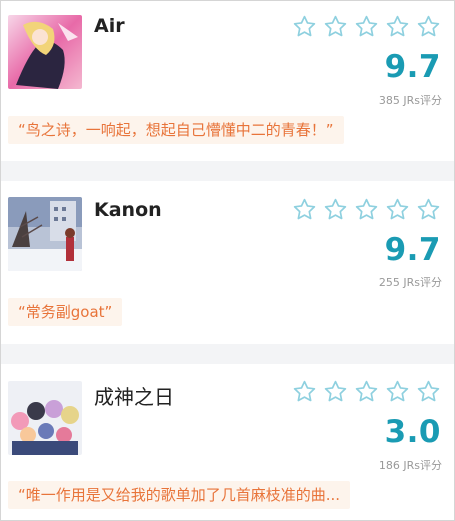 This screenshot has height=521, width=455. I want to click on score-value: 3.0, so click(412, 432).